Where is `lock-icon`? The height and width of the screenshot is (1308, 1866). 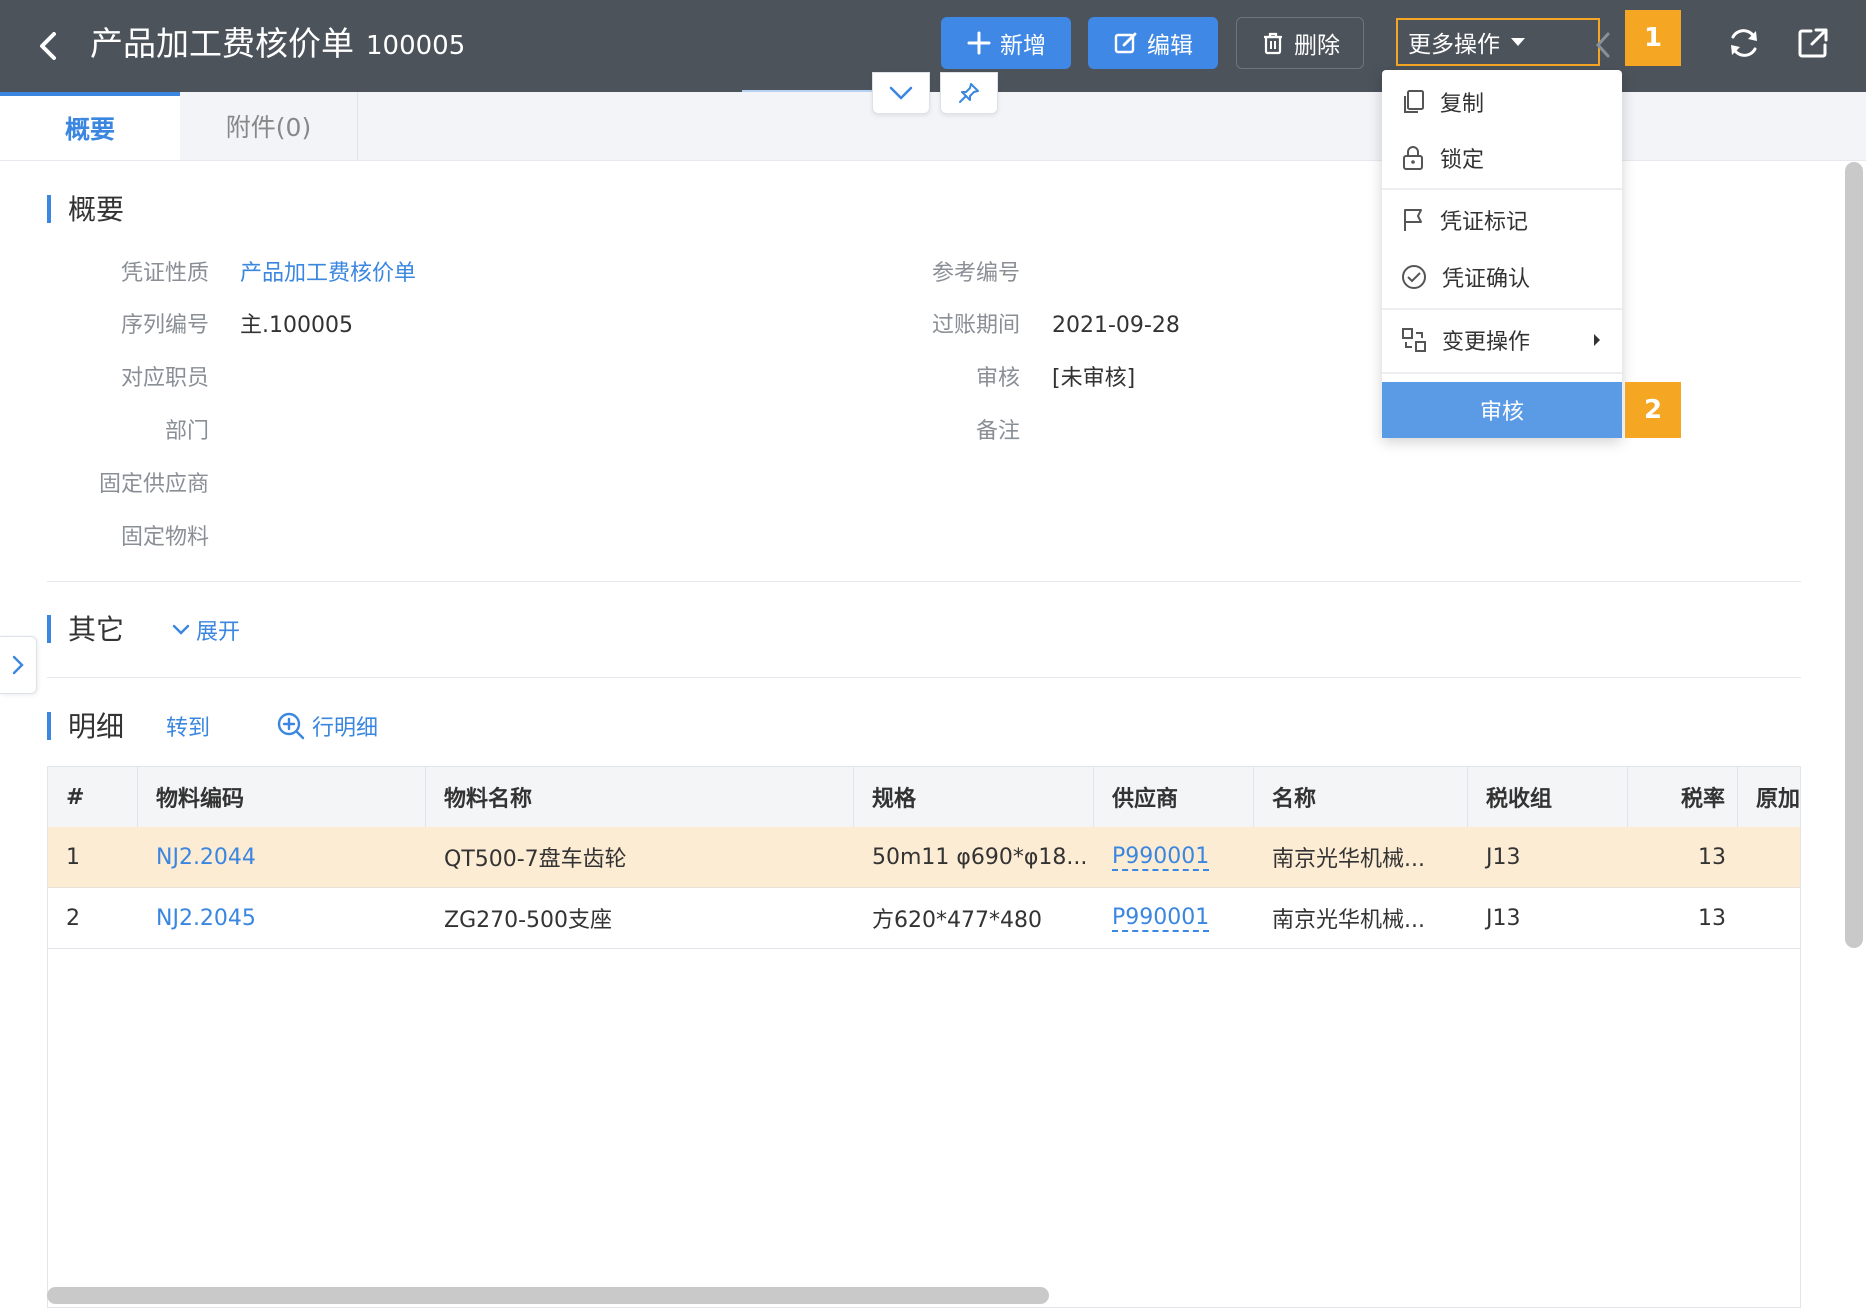
lock-icon is located at coordinates (1413, 158).